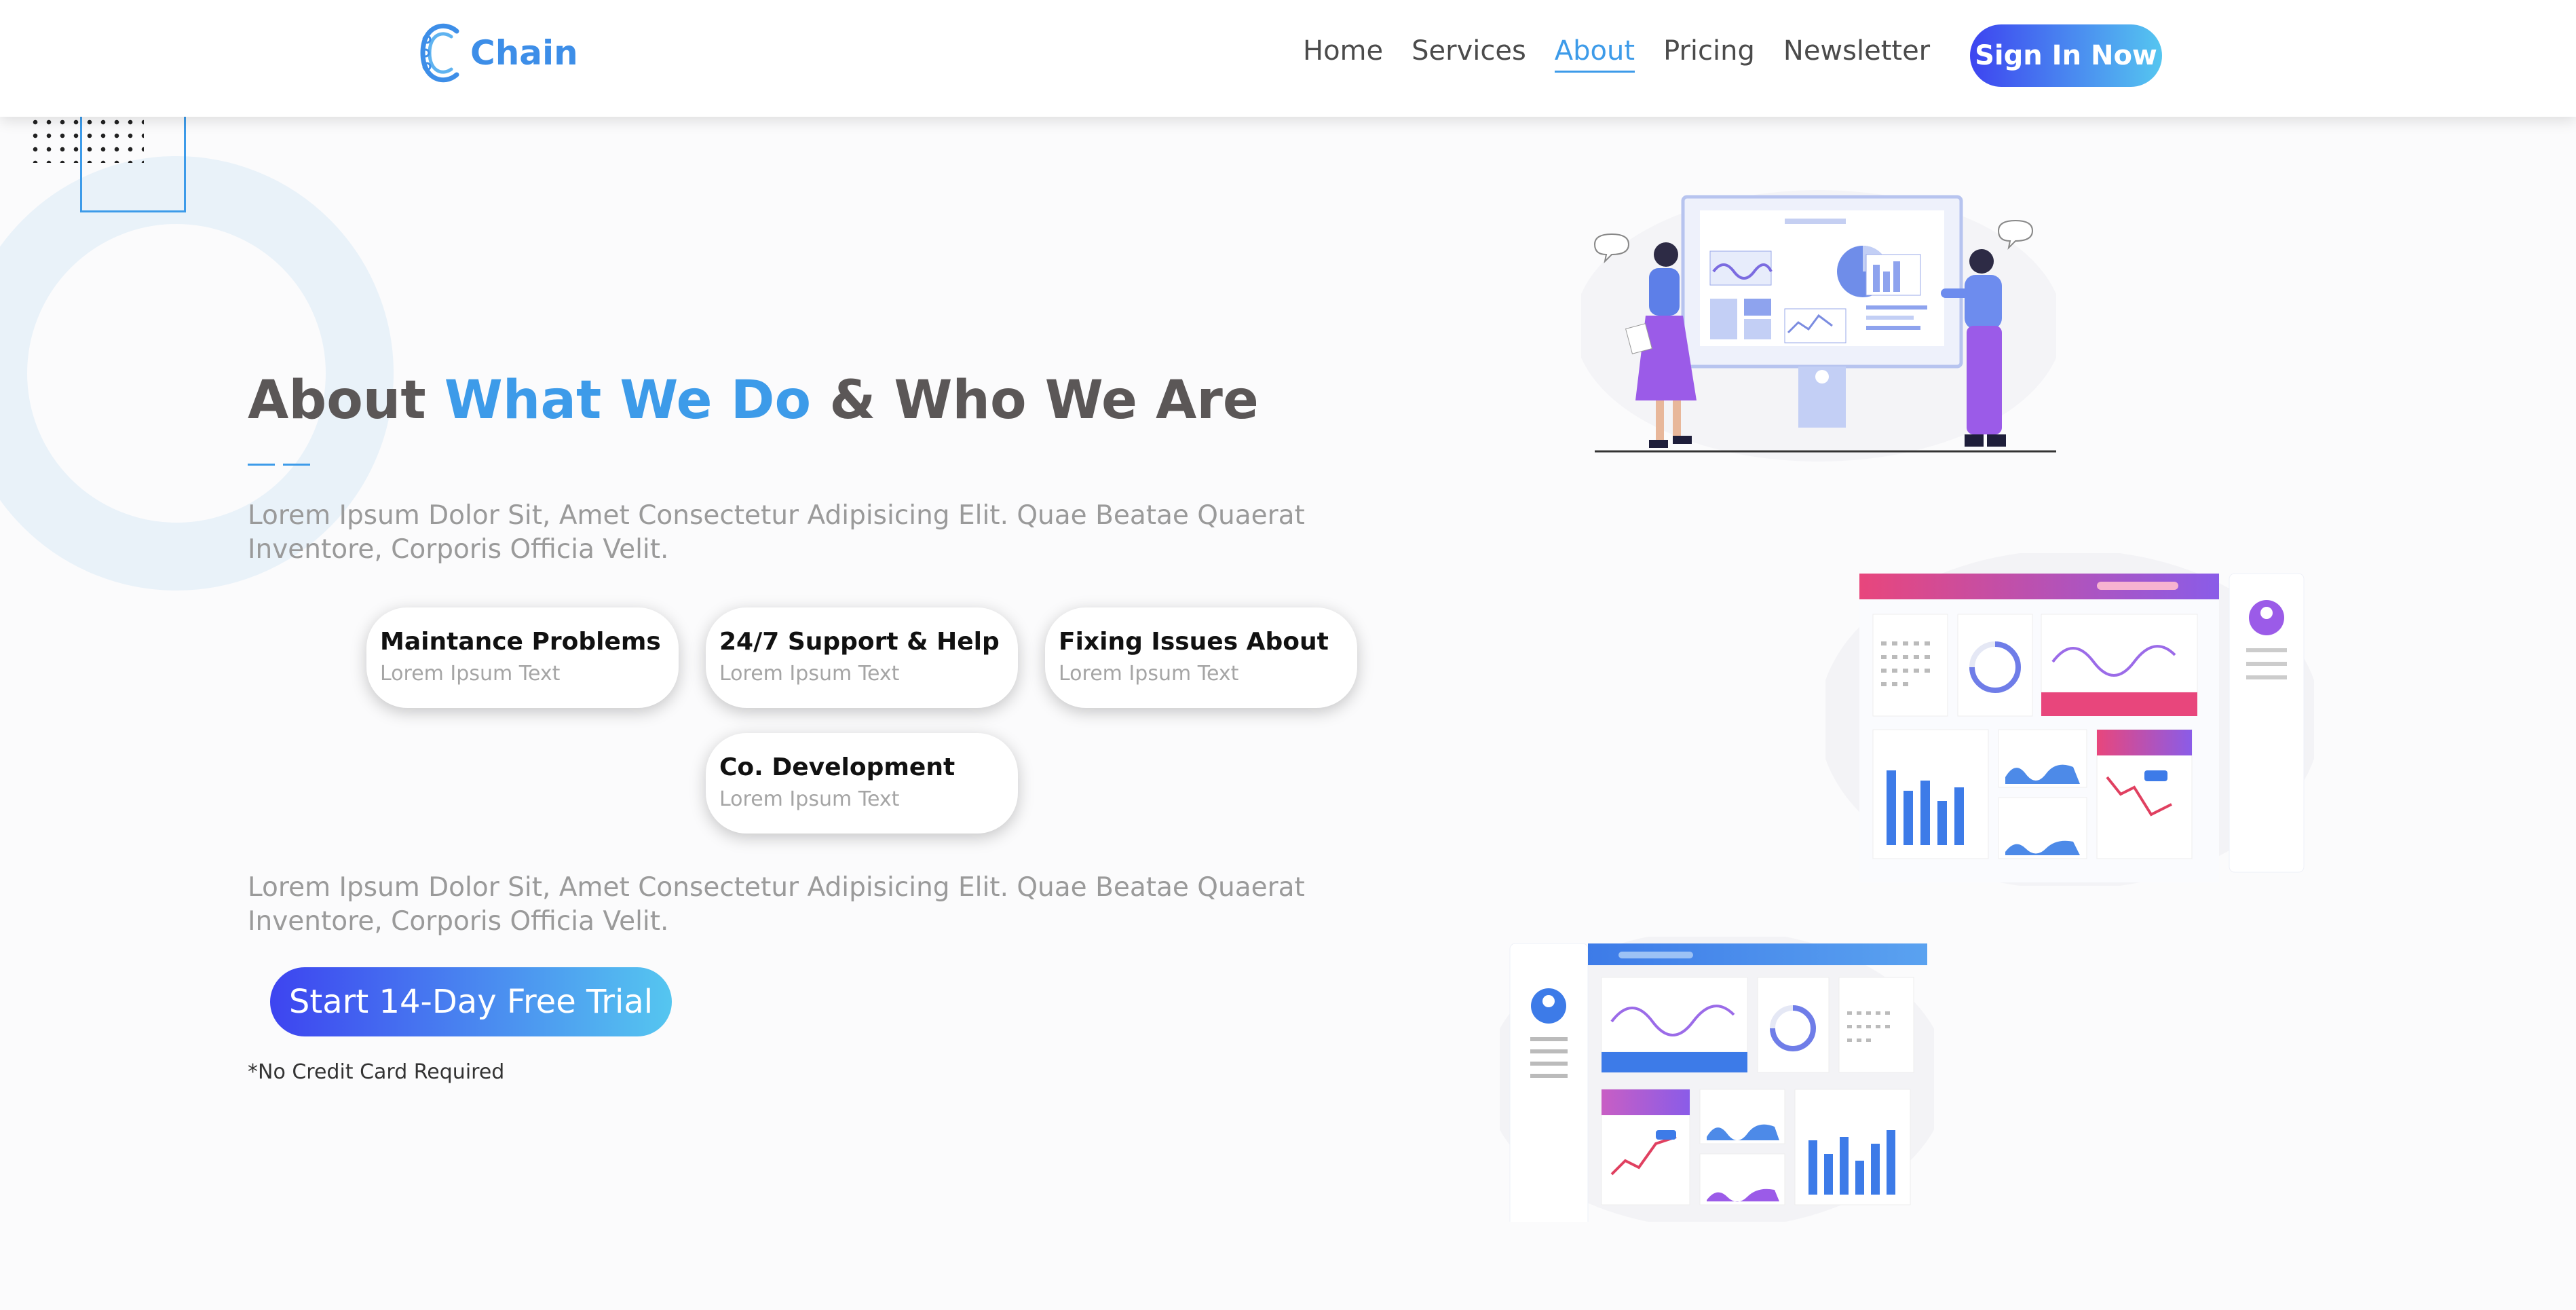  I want to click on feature-card-title: Maintance Problems, so click(520, 642).